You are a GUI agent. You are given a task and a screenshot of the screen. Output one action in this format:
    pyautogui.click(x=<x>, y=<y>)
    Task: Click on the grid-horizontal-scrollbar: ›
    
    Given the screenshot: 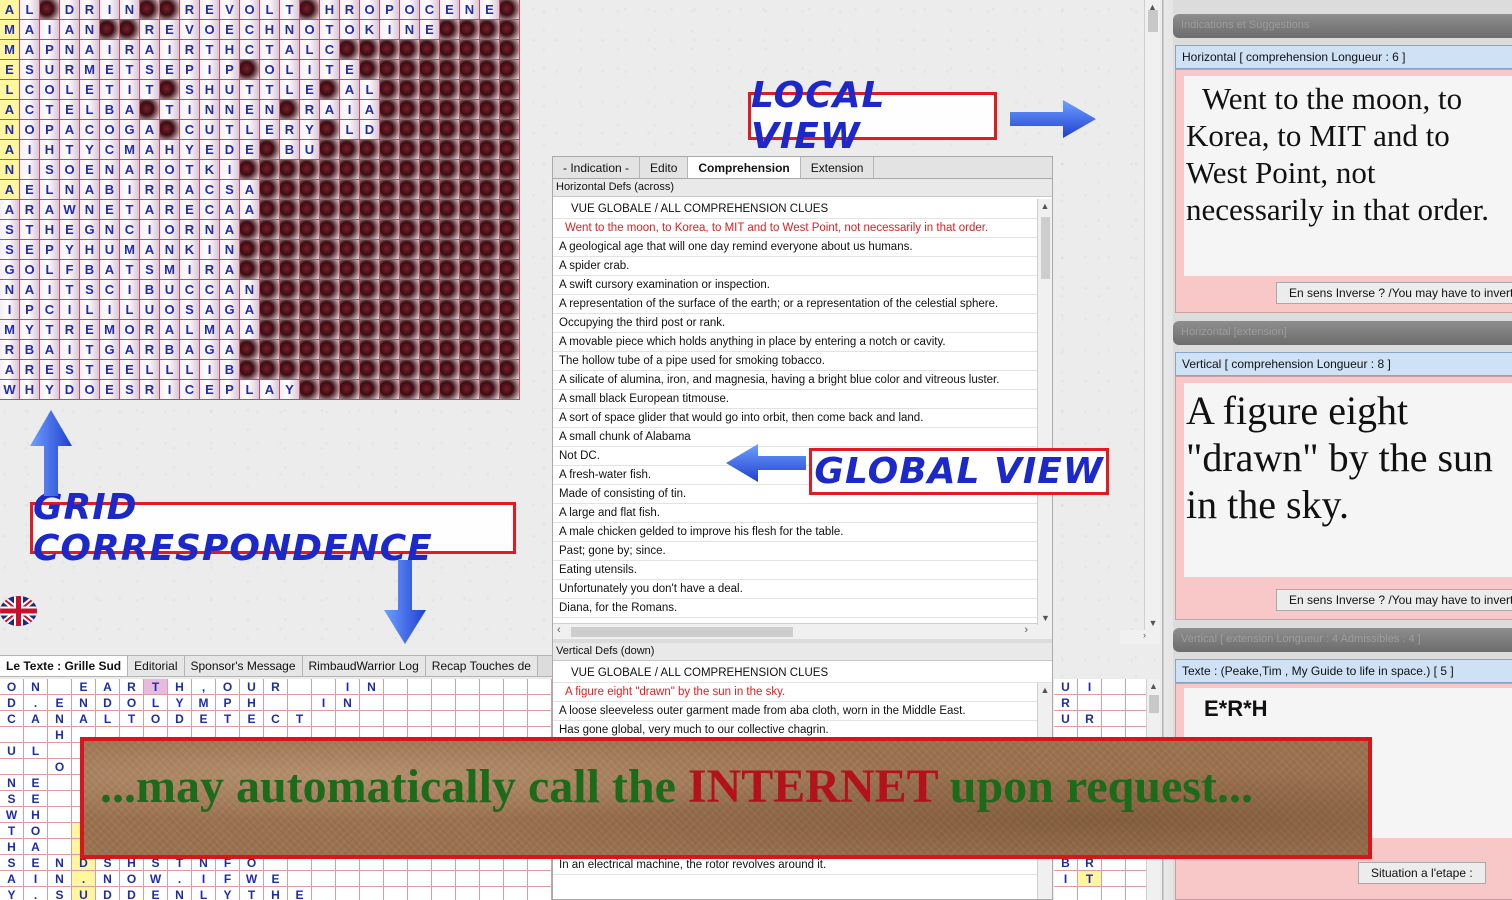 What is the action you would take?
    pyautogui.click(x=1140, y=637)
    